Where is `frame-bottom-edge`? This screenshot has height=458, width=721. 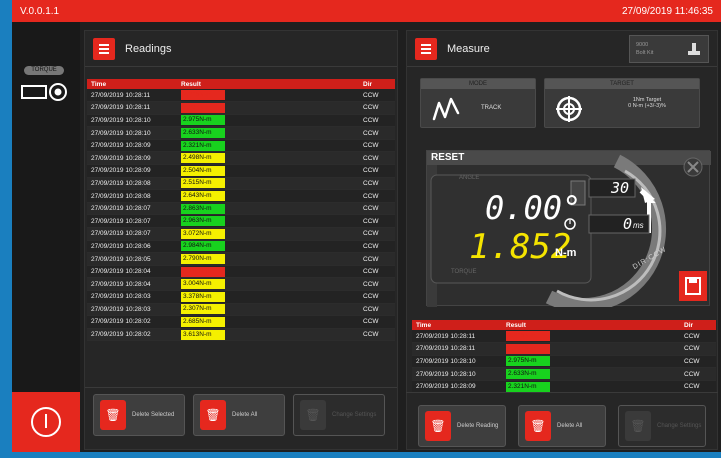
frame-bottom-edge is located at coordinates (360, 455).